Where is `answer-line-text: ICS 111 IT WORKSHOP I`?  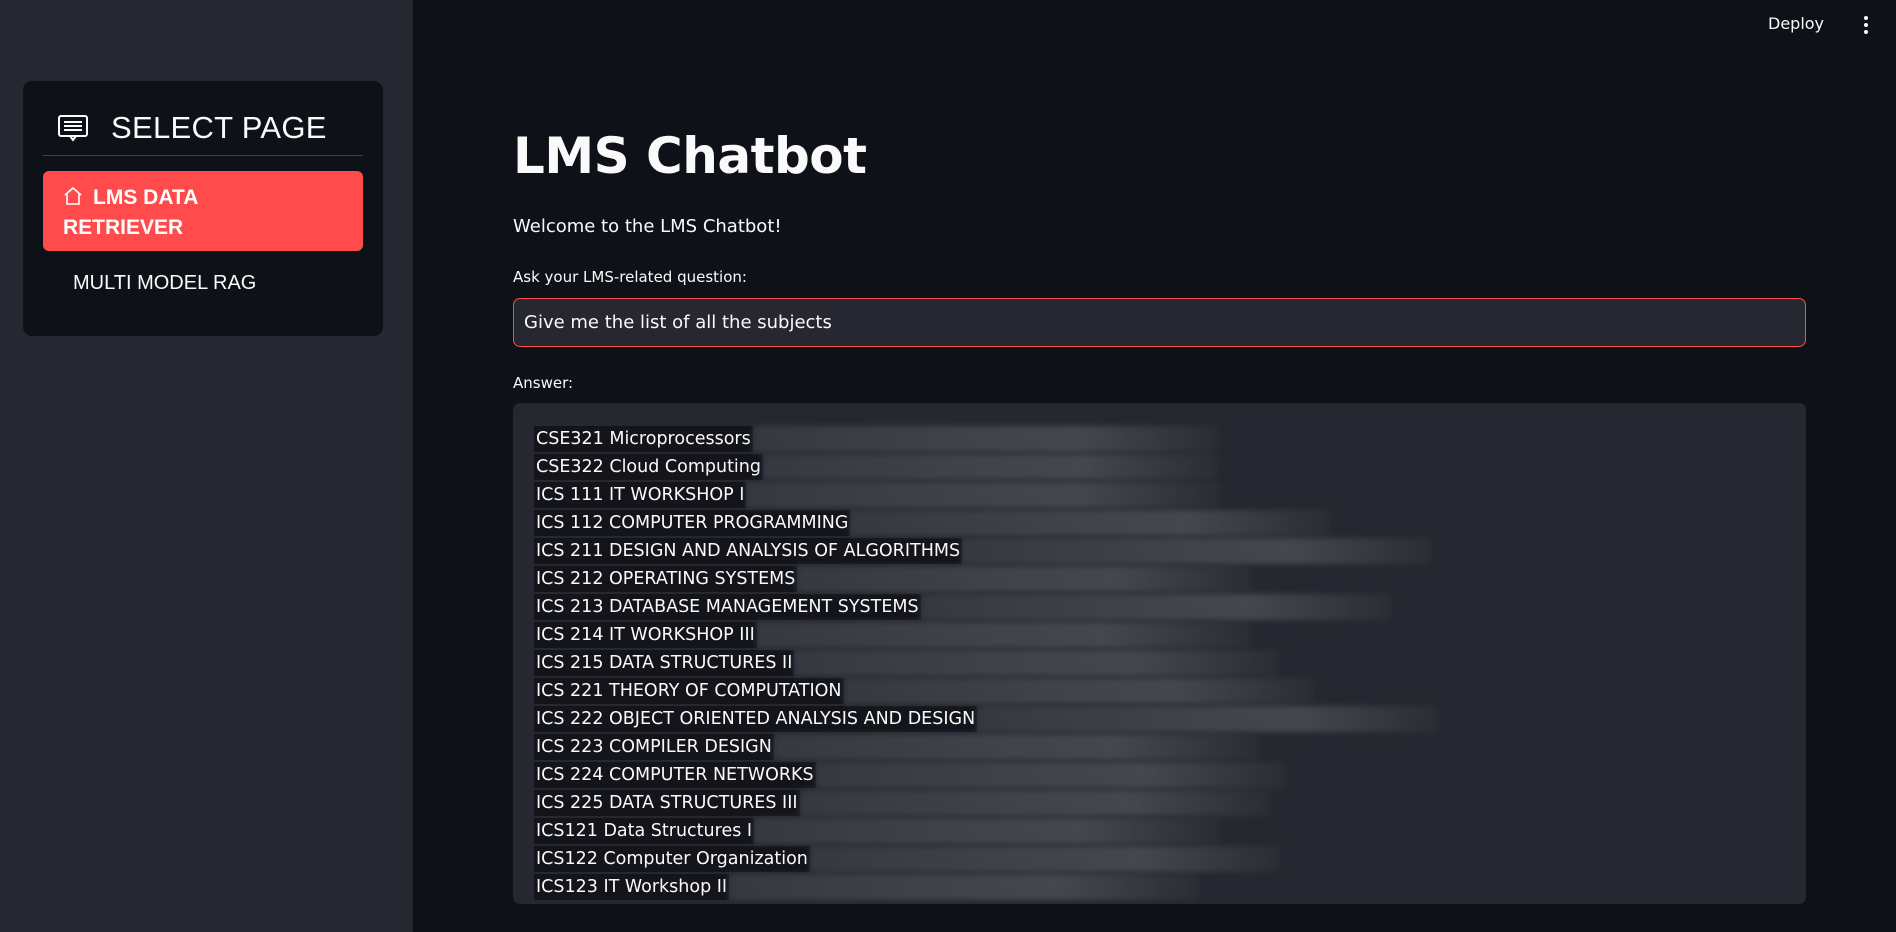
answer-line-text: ICS 111 IT WORKSHOP I is located at coordinates (640, 495).